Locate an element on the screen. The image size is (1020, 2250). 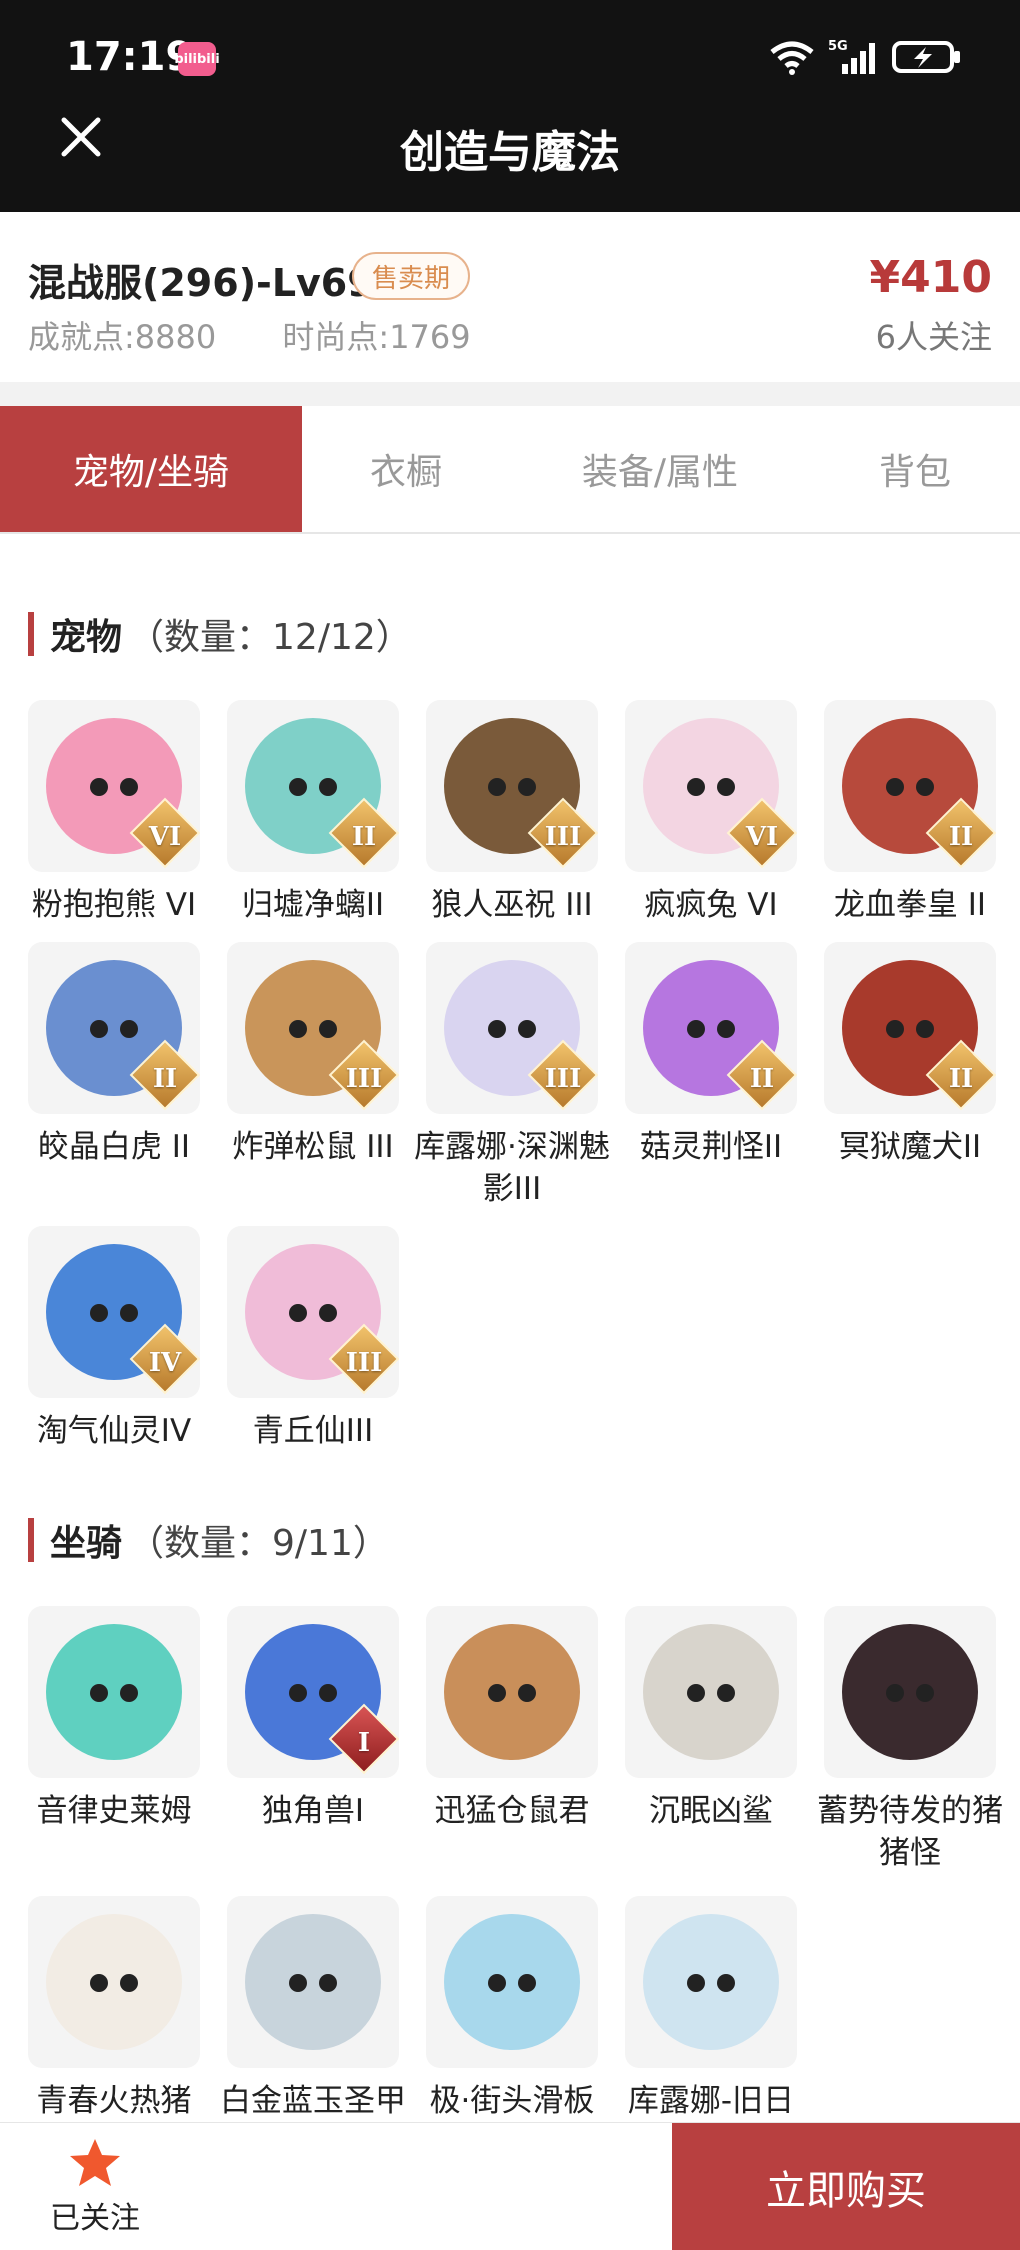
mount-thumbnail: I is located at coordinates (313, 1692).